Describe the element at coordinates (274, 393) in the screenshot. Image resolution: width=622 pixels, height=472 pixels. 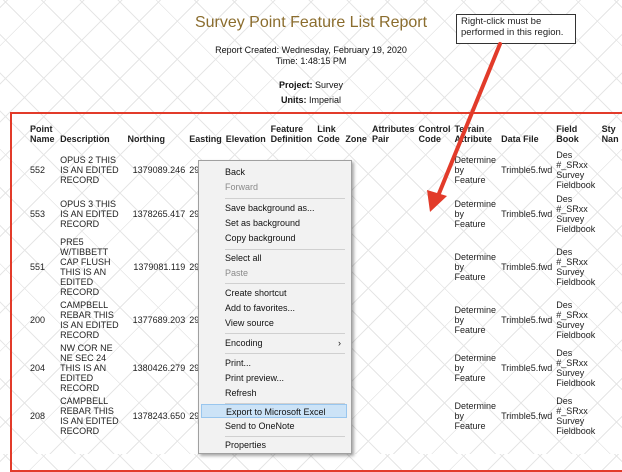
I see `menu-item-refresh: Refresh` at that location.